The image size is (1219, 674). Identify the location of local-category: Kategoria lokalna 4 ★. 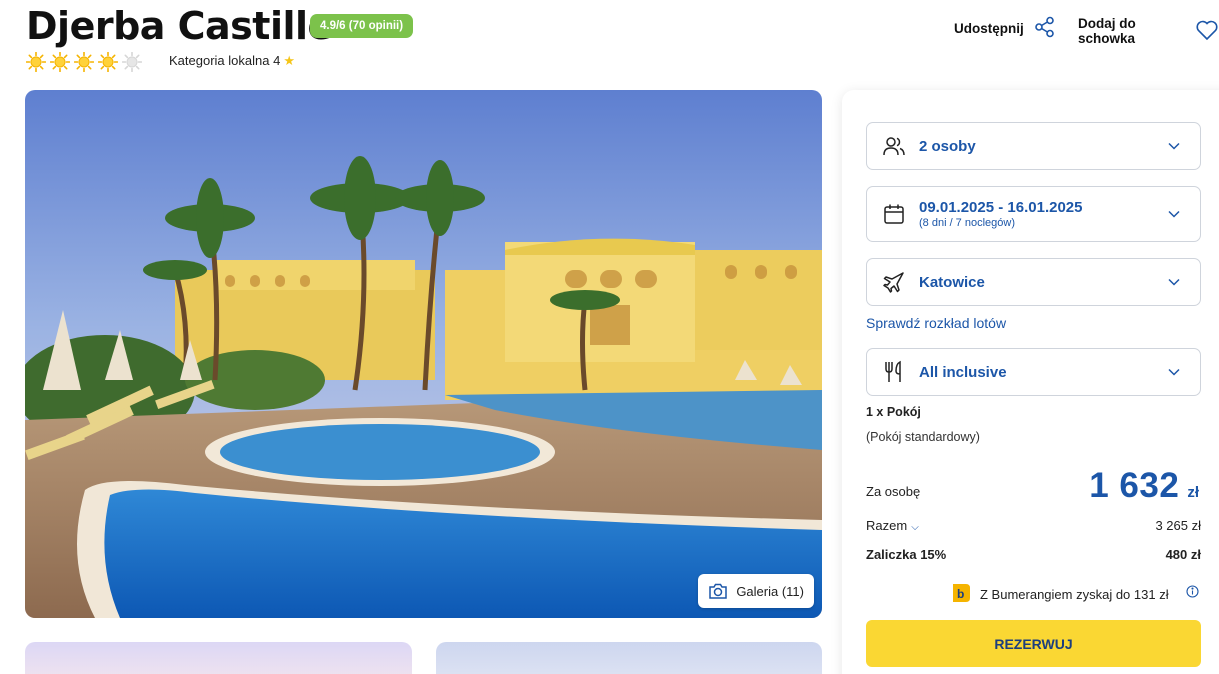
(232, 61).